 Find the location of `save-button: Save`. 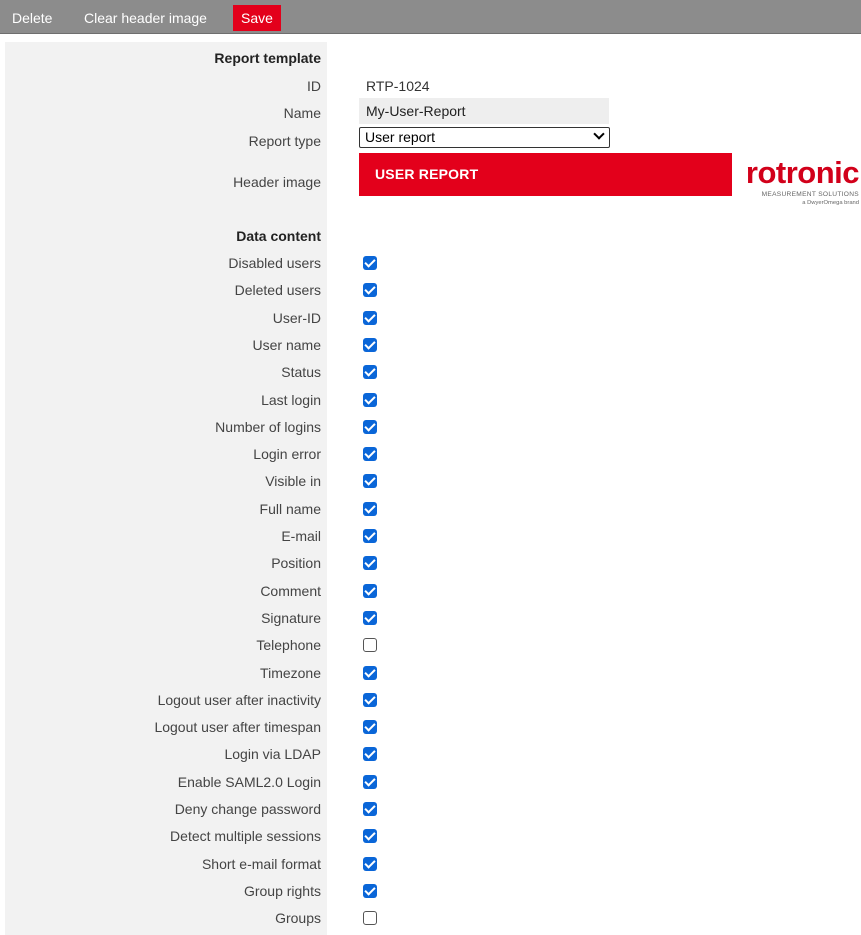

save-button: Save is located at coordinates (257, 18).